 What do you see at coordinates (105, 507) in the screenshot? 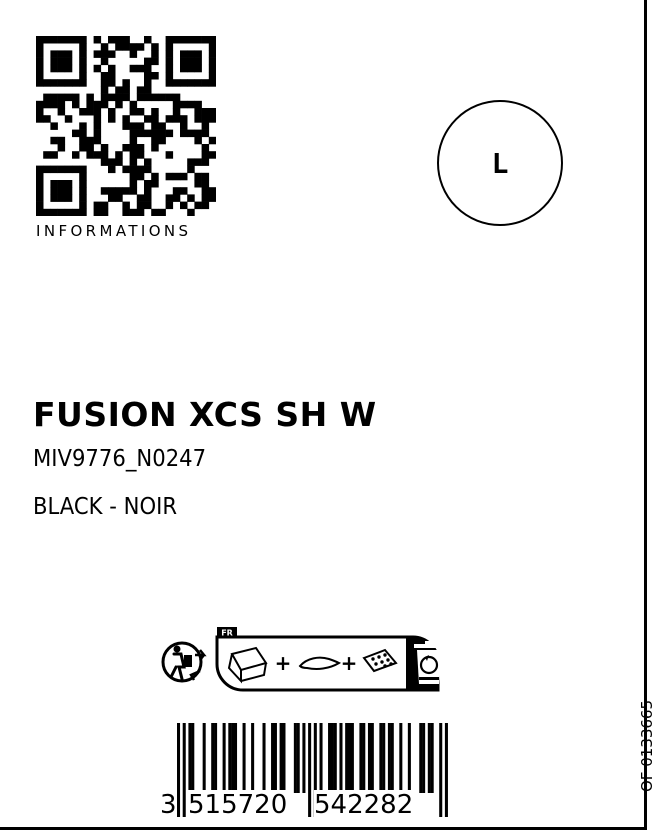
I see `product-color: BLACK - NOIR` at bounding box center [105, 507].